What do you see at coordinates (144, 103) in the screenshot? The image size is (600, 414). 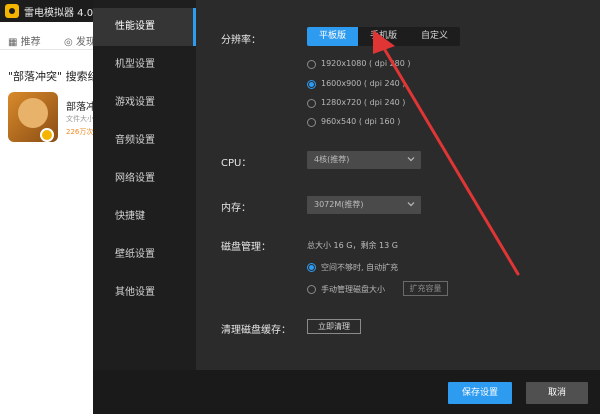 I see `sidebar-item-game: 游戏设置` at bounding box center [144, 103].